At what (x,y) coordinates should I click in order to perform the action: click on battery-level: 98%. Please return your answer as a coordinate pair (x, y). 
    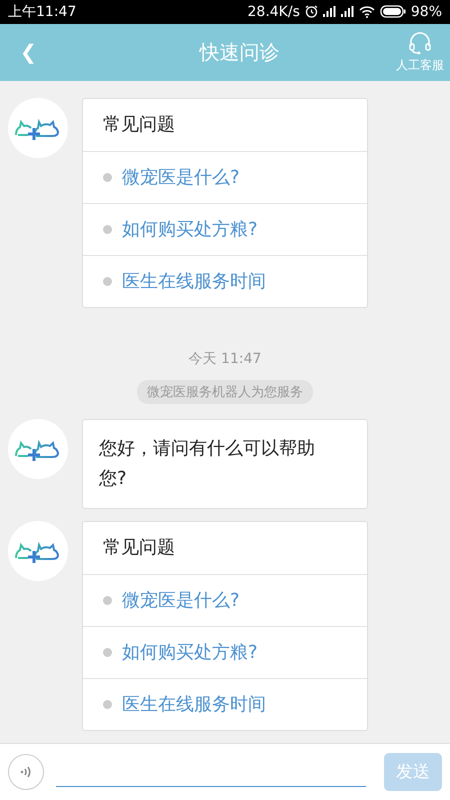
    Looking at the image, I should click on (426, 12).